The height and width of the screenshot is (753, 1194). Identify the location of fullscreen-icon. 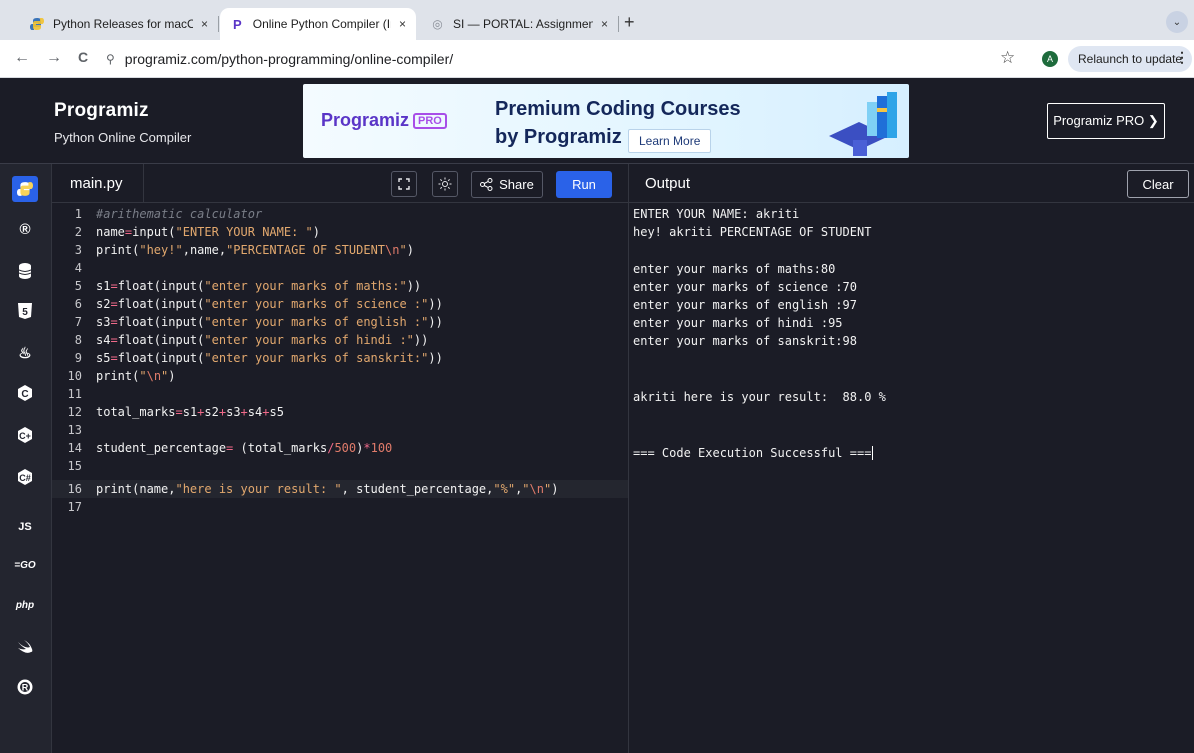
(404, 184).